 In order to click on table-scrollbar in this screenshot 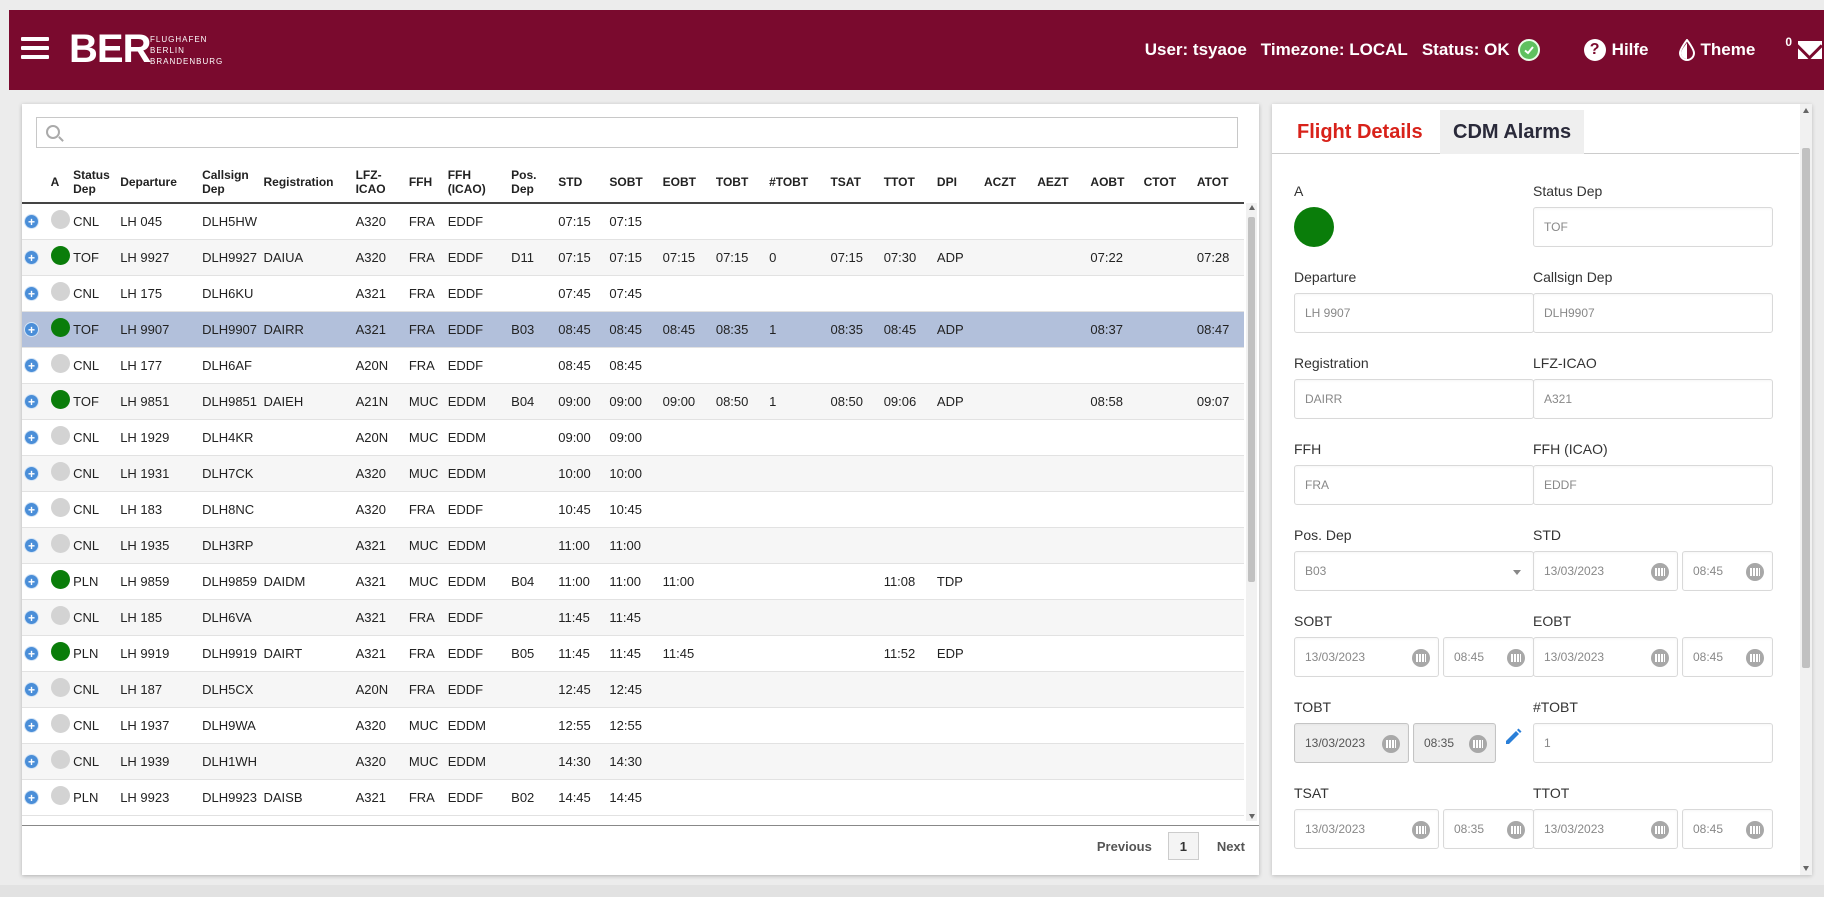, I will do `click(1251, 512)`.